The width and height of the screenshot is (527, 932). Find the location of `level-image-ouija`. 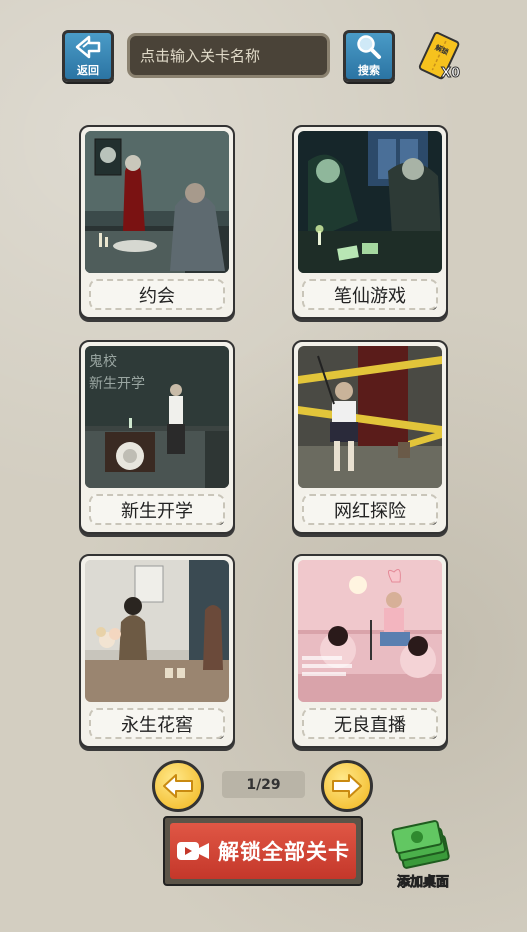

level-image-ouija is located at coordinates (370, 202).